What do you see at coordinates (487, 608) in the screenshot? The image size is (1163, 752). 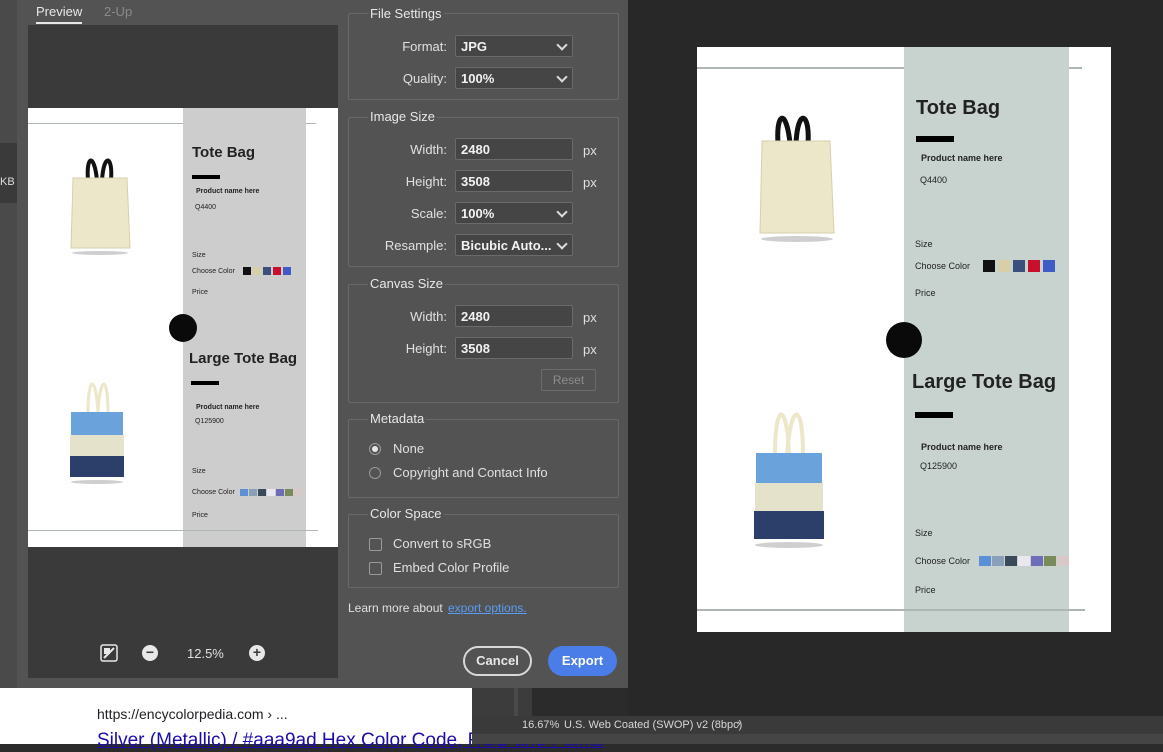 I see `export-options-link: export options.` at bounding box center [487, 608].